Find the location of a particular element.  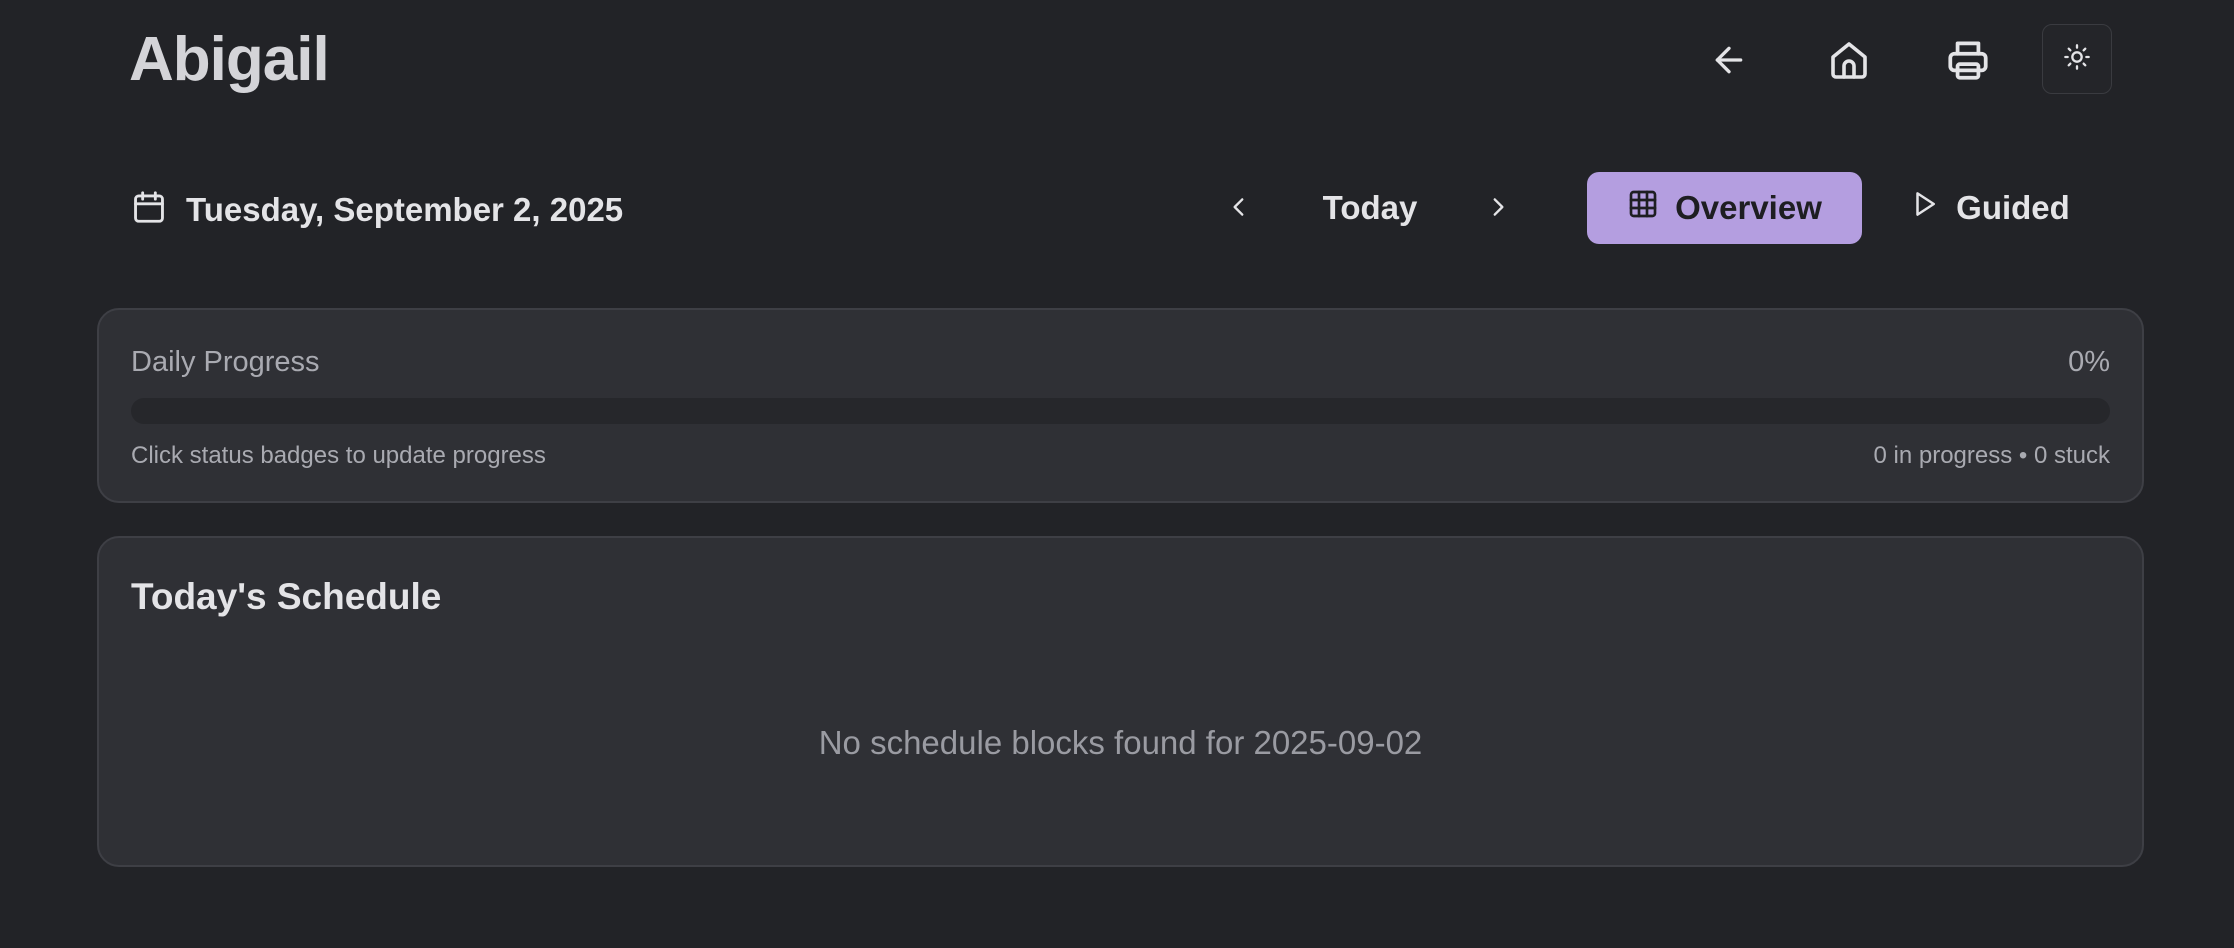

print-button is located at coordinates (1968, 60).